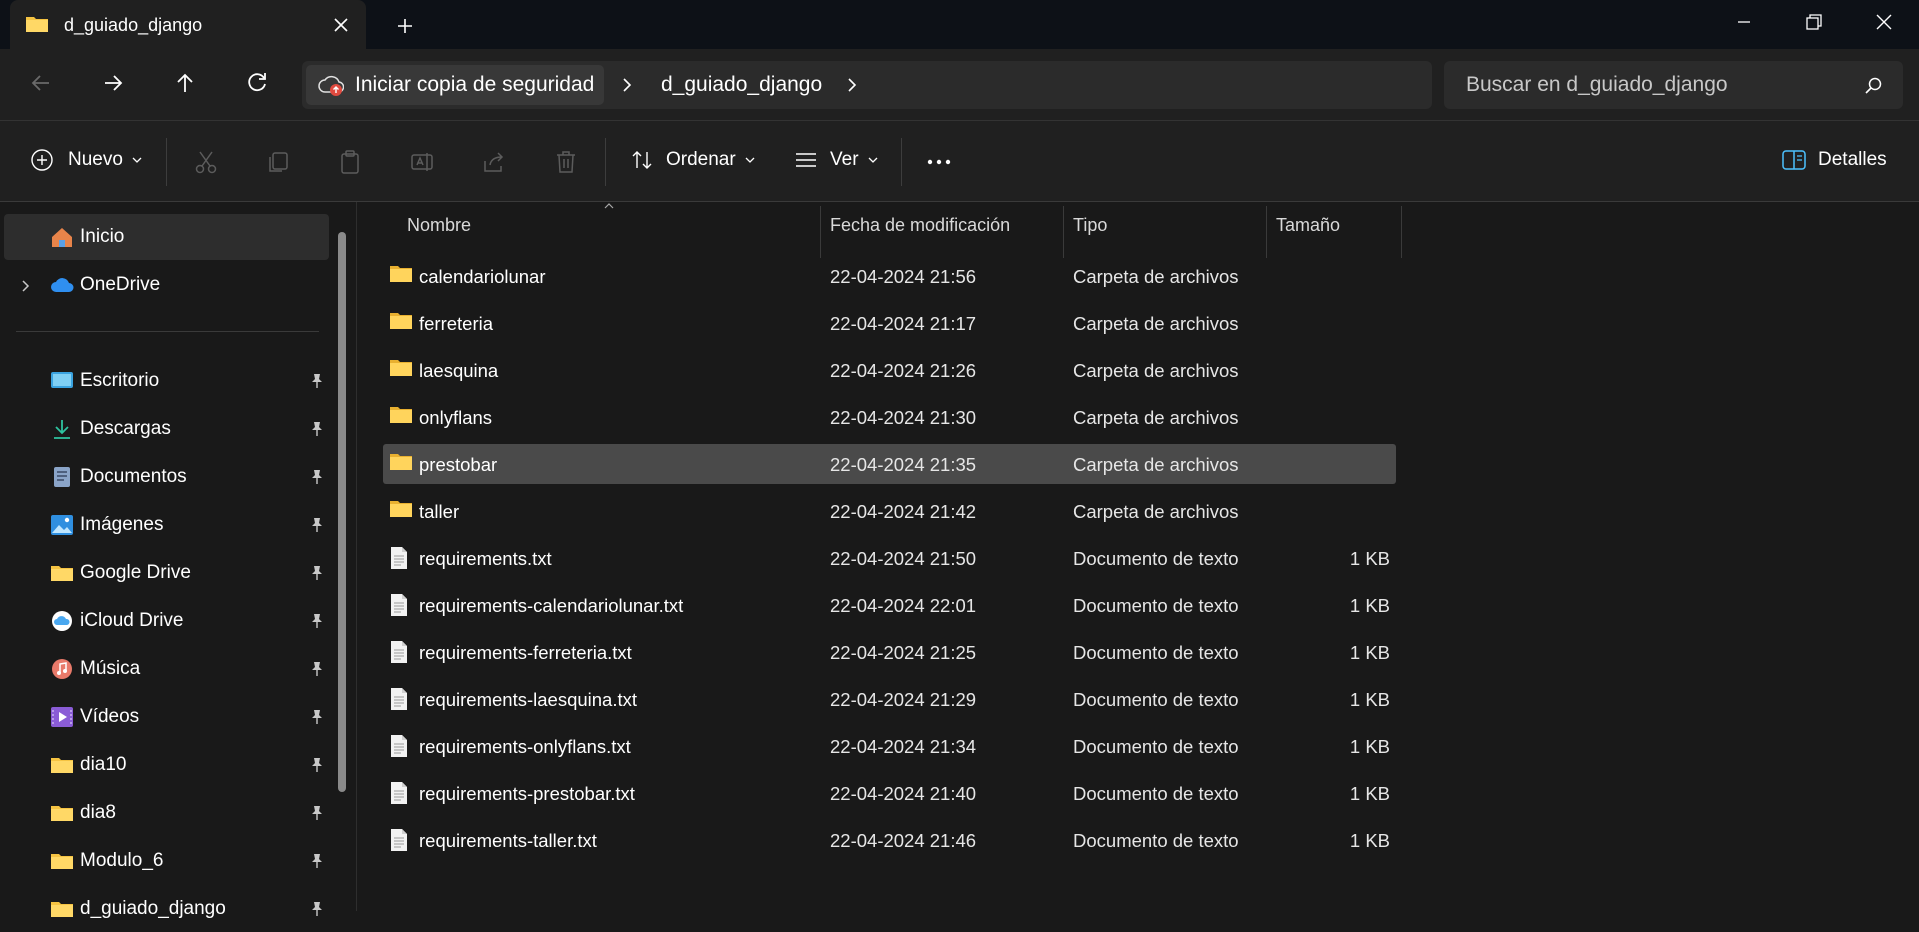  Describe the element at coordinates (62, 477) in the screenshot. I see `document-icon` at that location.